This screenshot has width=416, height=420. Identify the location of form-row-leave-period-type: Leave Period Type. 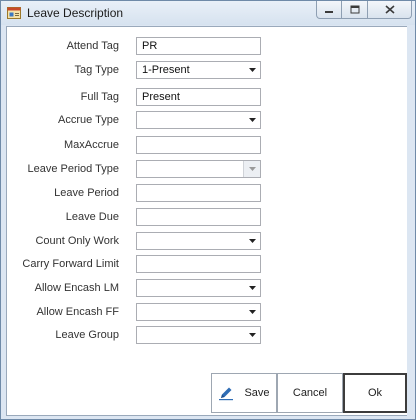
(207, 170).